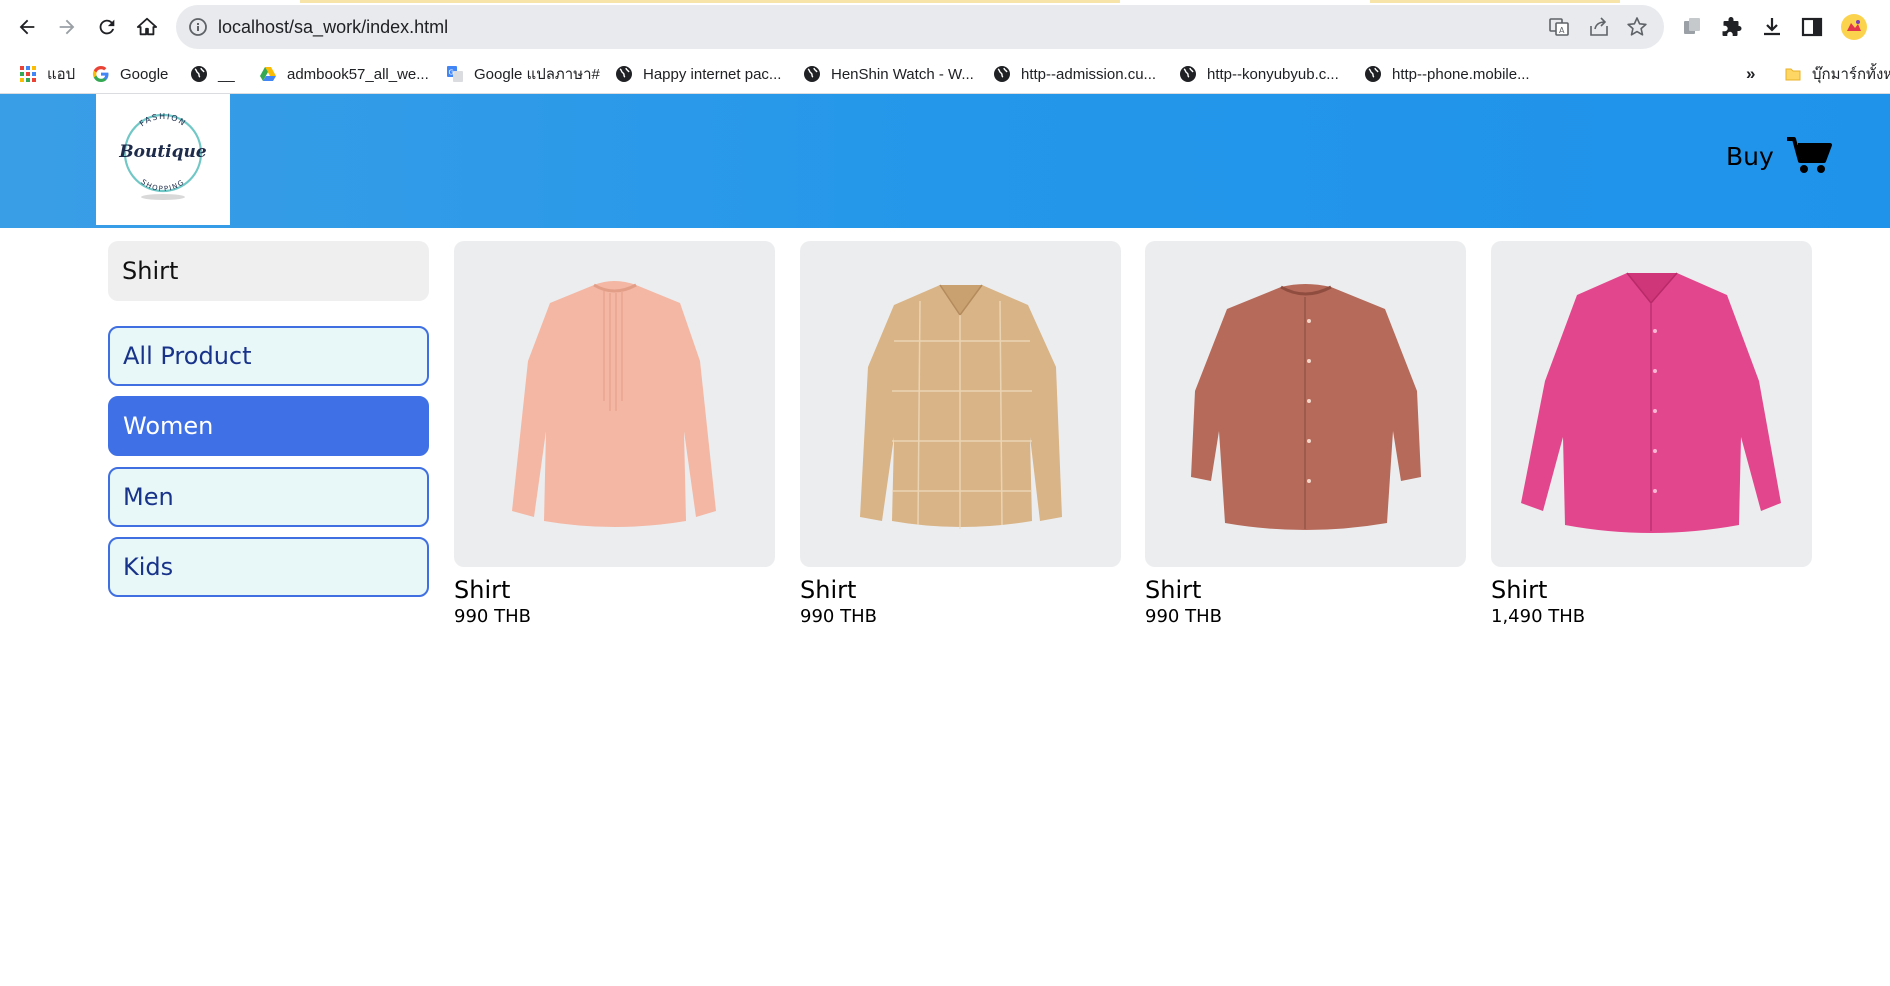  I want to click on browser-toolbar: localhost/sa_work/index.html A, so click(945, 27).